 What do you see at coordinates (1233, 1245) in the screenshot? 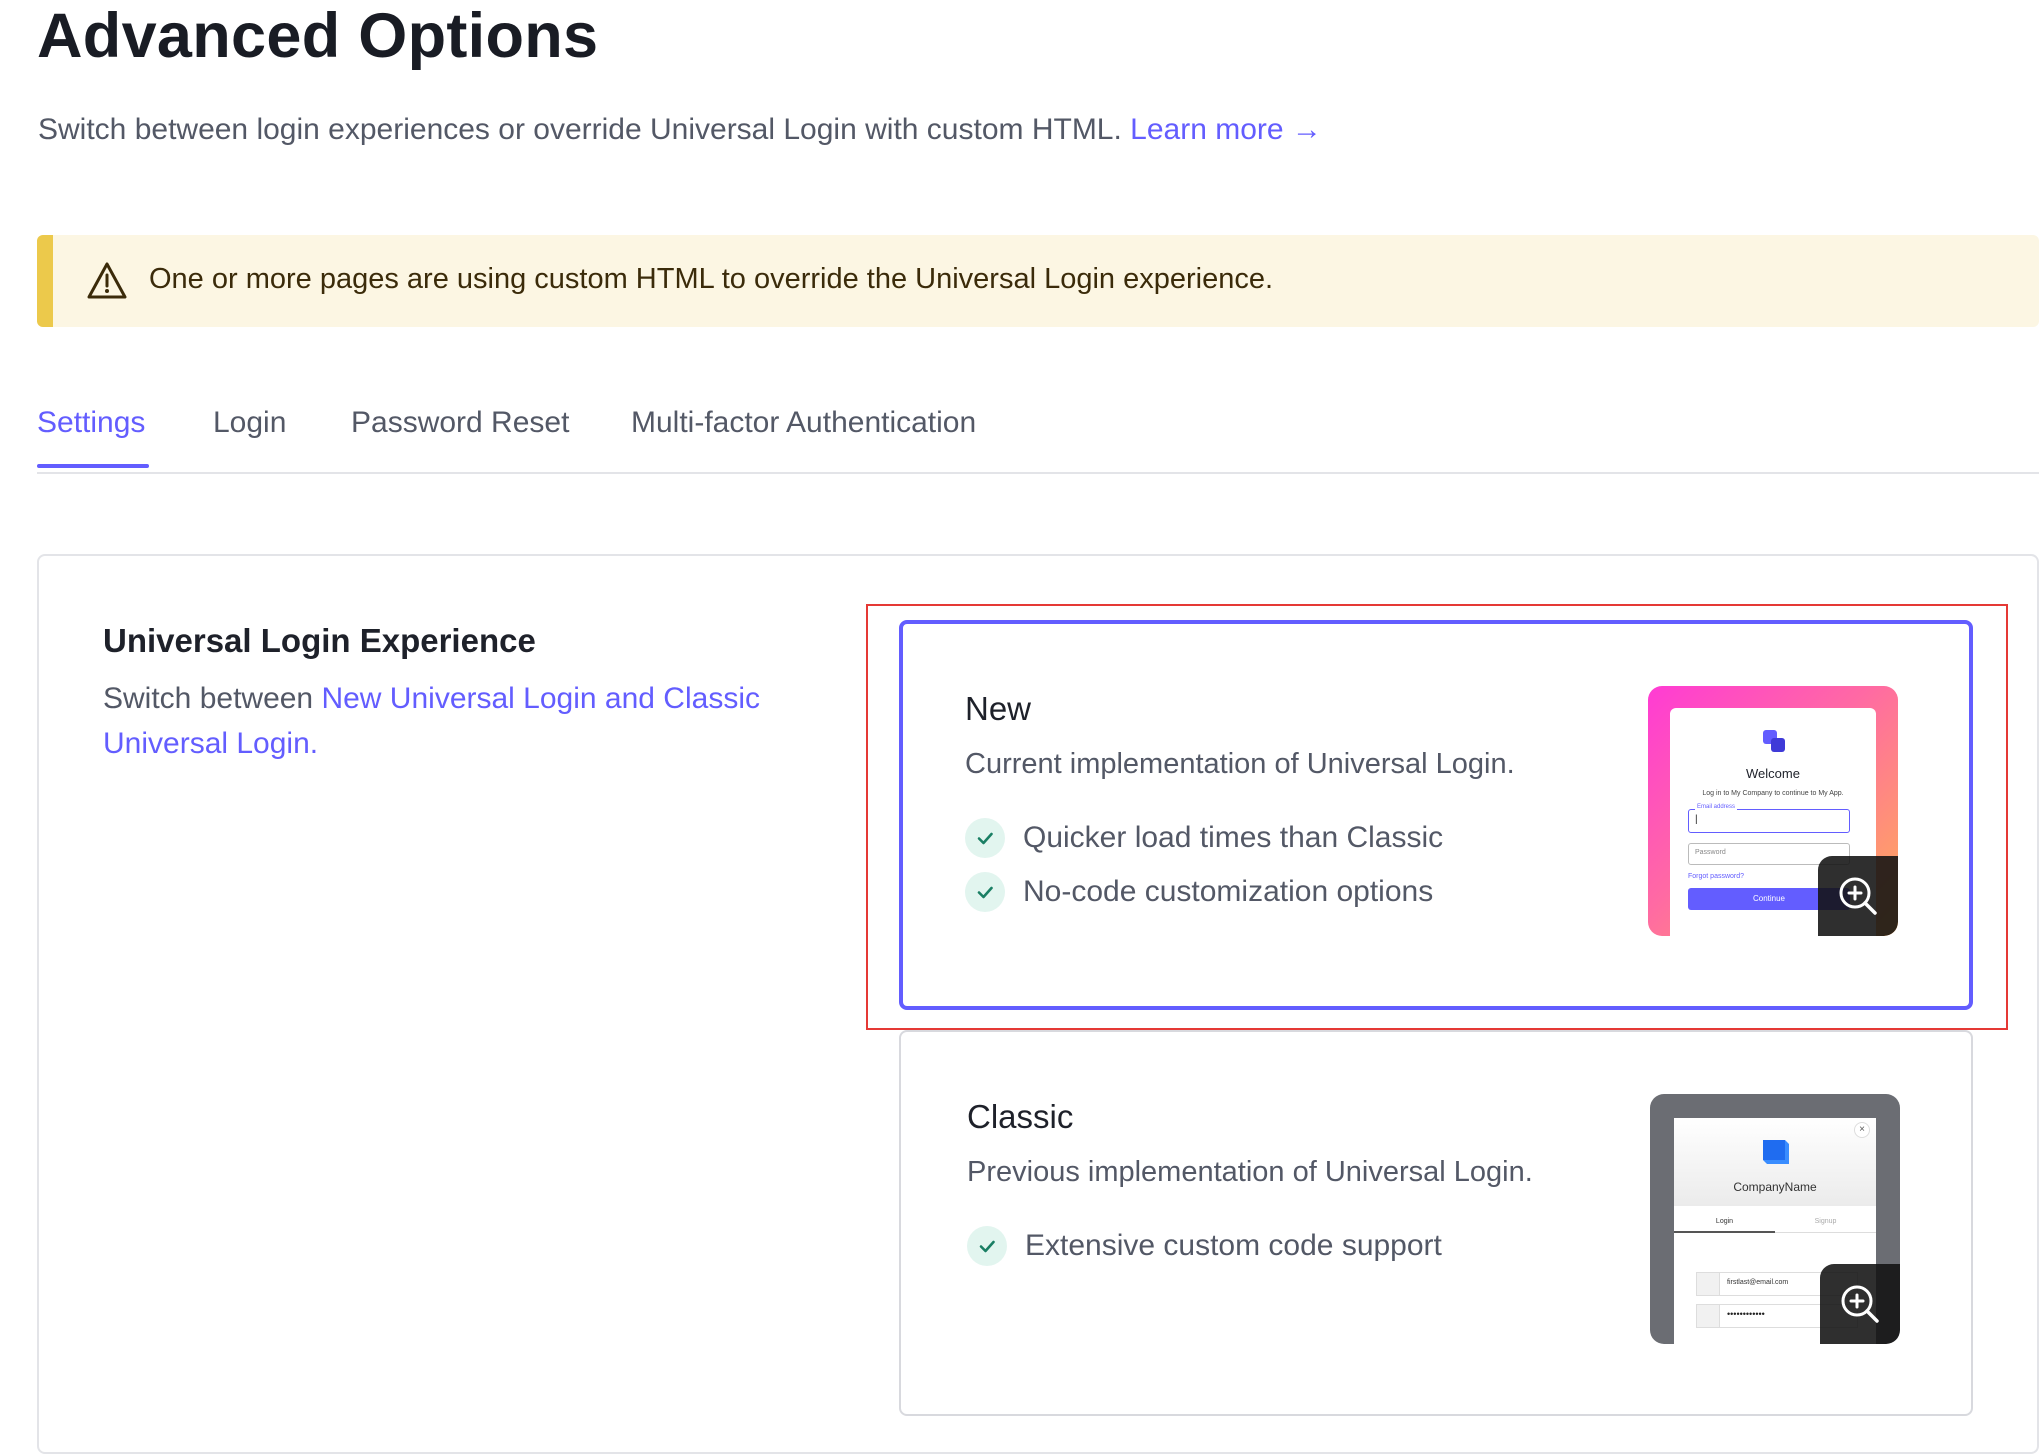
I see `feature-label: Extensive custom code support` at bounding box center [1233, 1245].